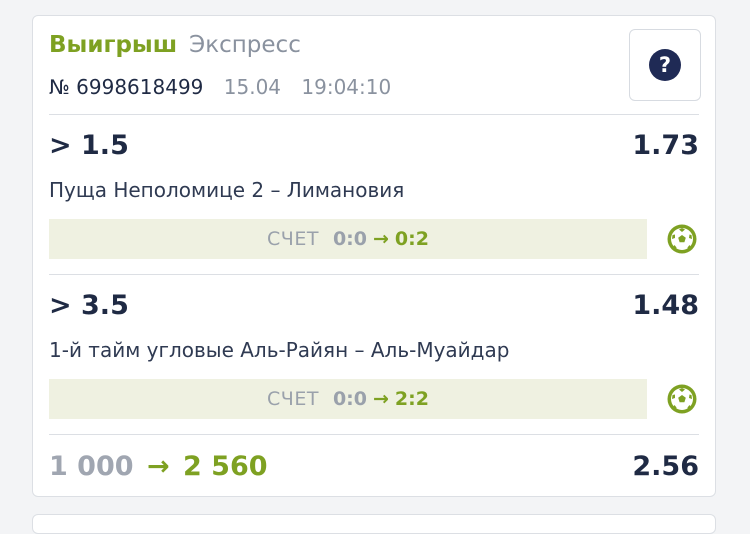 The height and width of the screenshot is (534, 750). I want to click on ticket-status: Выигрыш, so click(113, 45).